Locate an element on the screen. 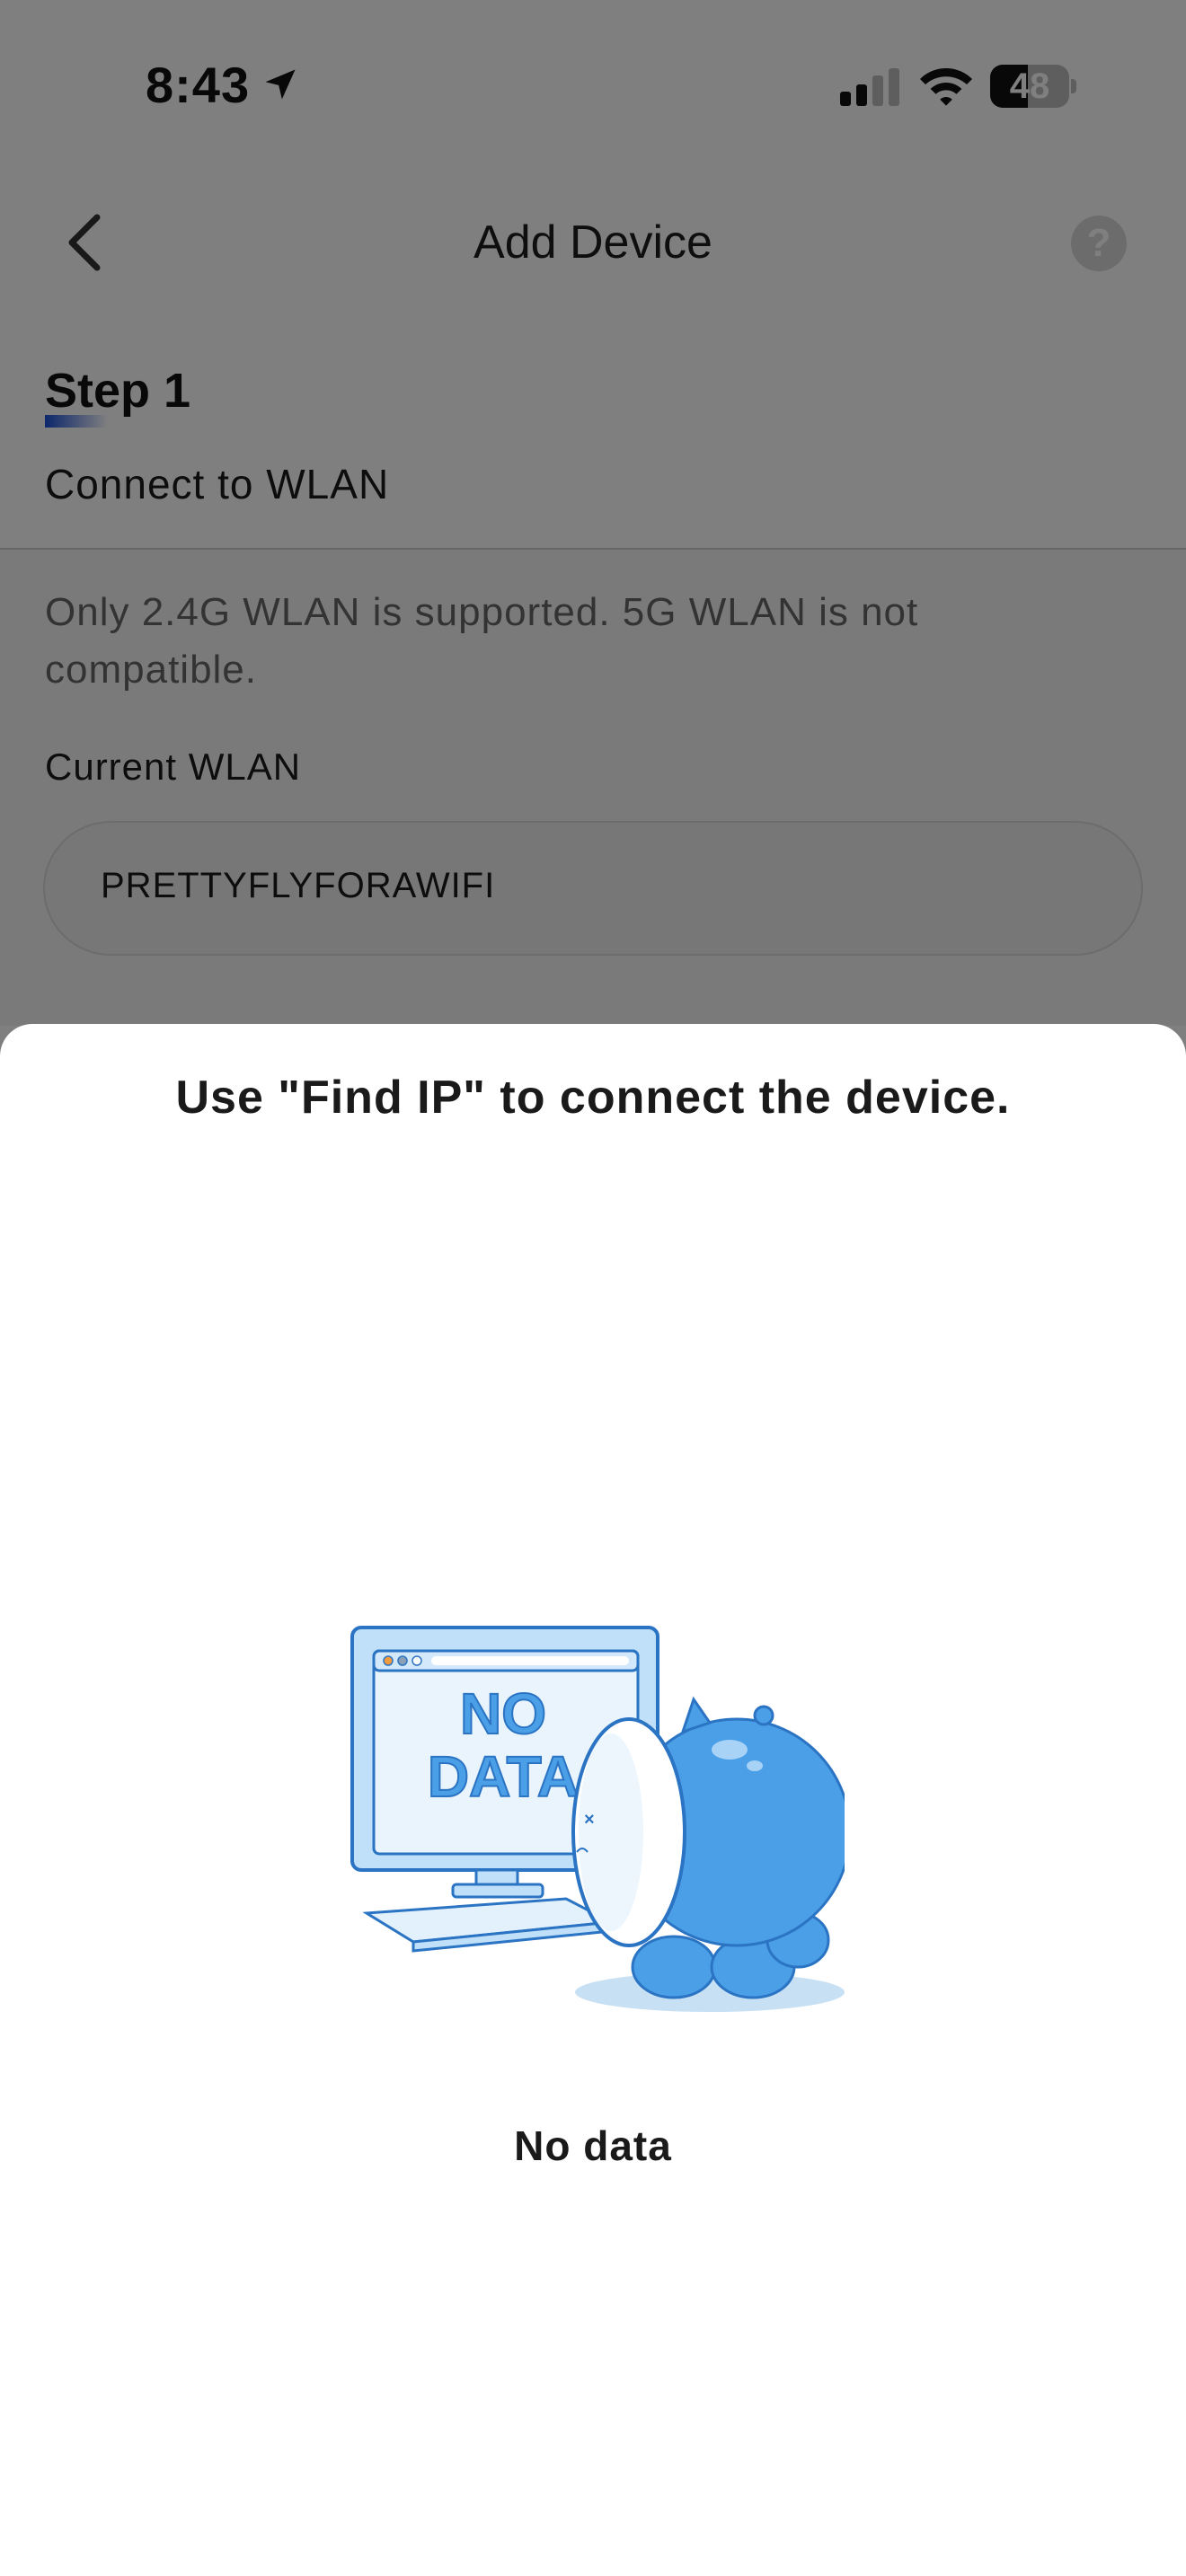 This screenshot has height=2576, width=1186. no-data-illustration: NO DATA × is located at coordinates (597, 1819).